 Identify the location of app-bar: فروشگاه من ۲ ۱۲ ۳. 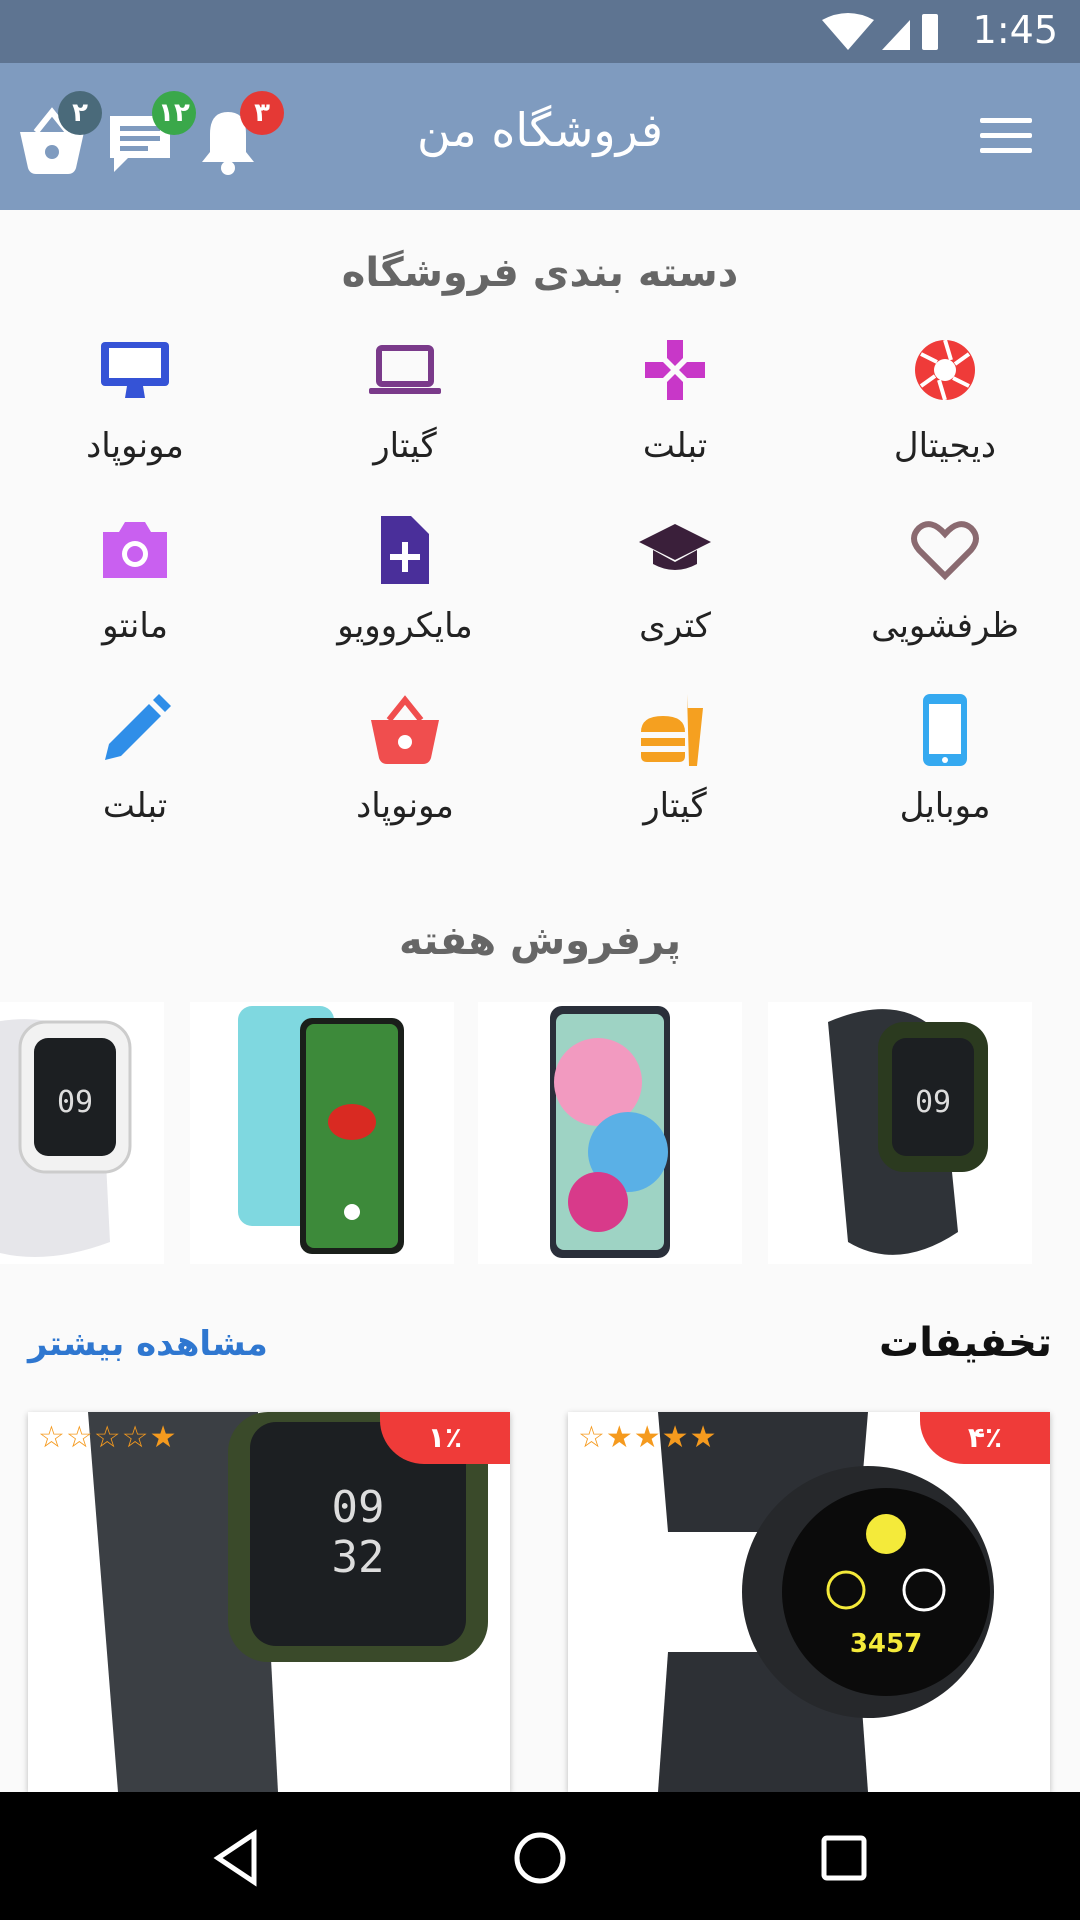
(540, 136).